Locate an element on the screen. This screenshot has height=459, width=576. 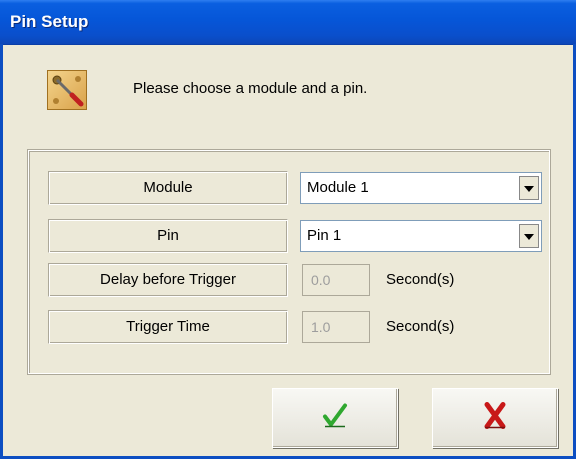
trigger-time-input: 1.0 is located at coordinates (336, 327).